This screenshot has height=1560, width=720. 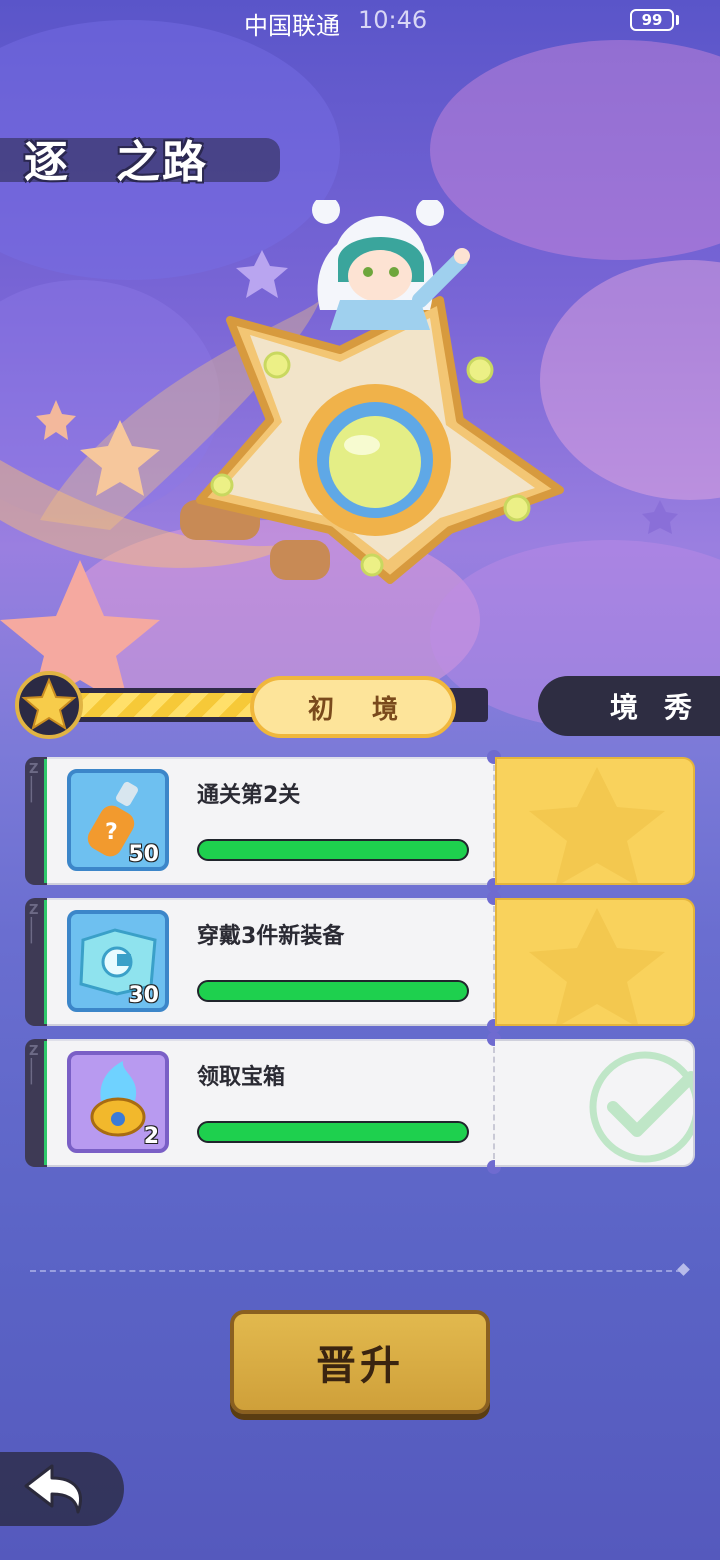 I want to click on task-label: 穿戴3件新装备, so click(x=271, y=936).